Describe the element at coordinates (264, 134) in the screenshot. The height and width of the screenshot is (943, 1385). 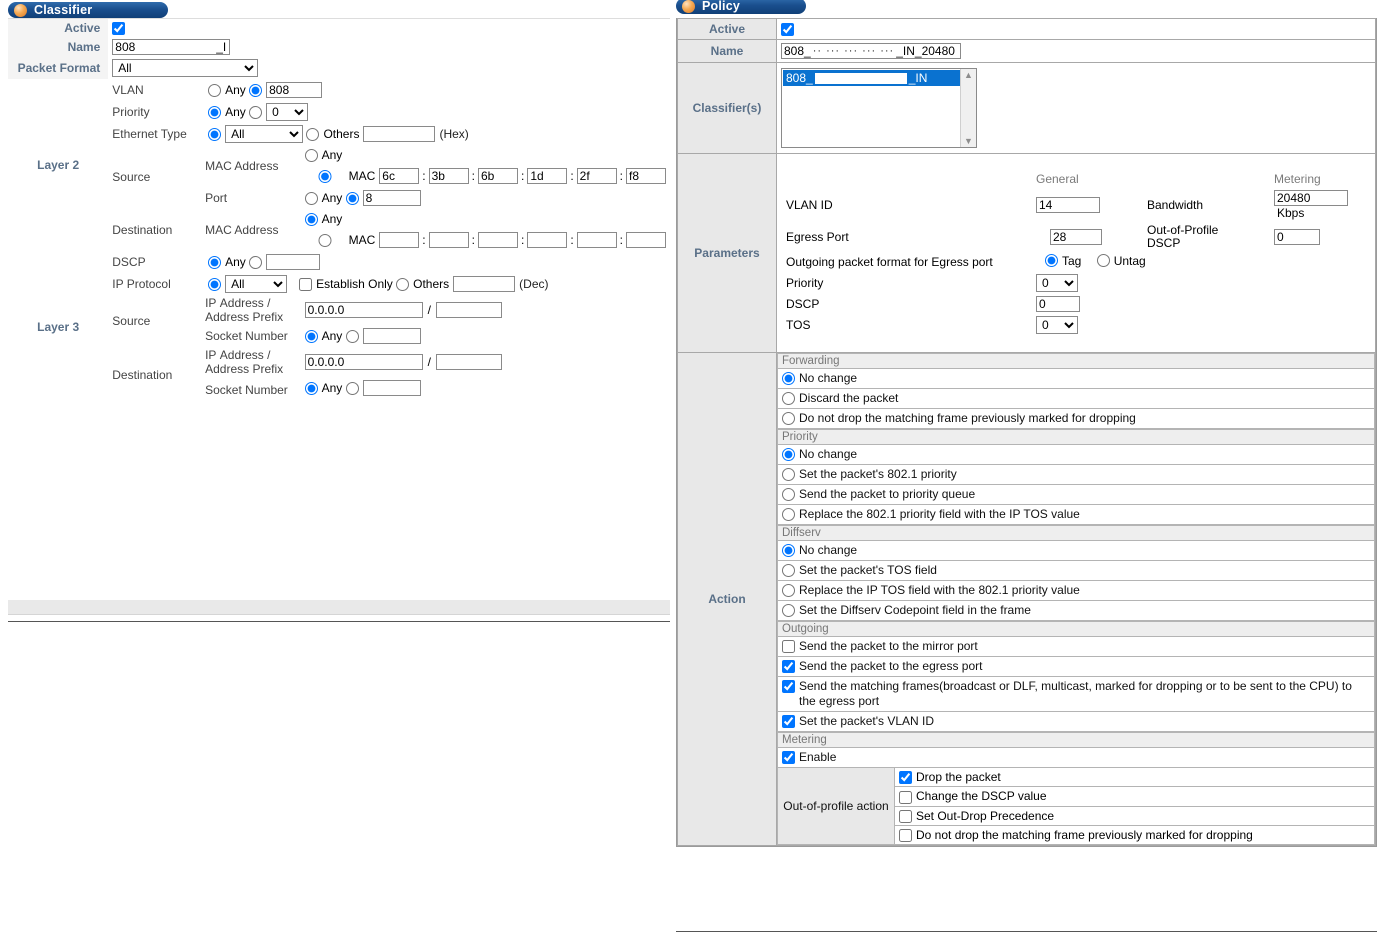
I see `ethertype-select: All` at that location.